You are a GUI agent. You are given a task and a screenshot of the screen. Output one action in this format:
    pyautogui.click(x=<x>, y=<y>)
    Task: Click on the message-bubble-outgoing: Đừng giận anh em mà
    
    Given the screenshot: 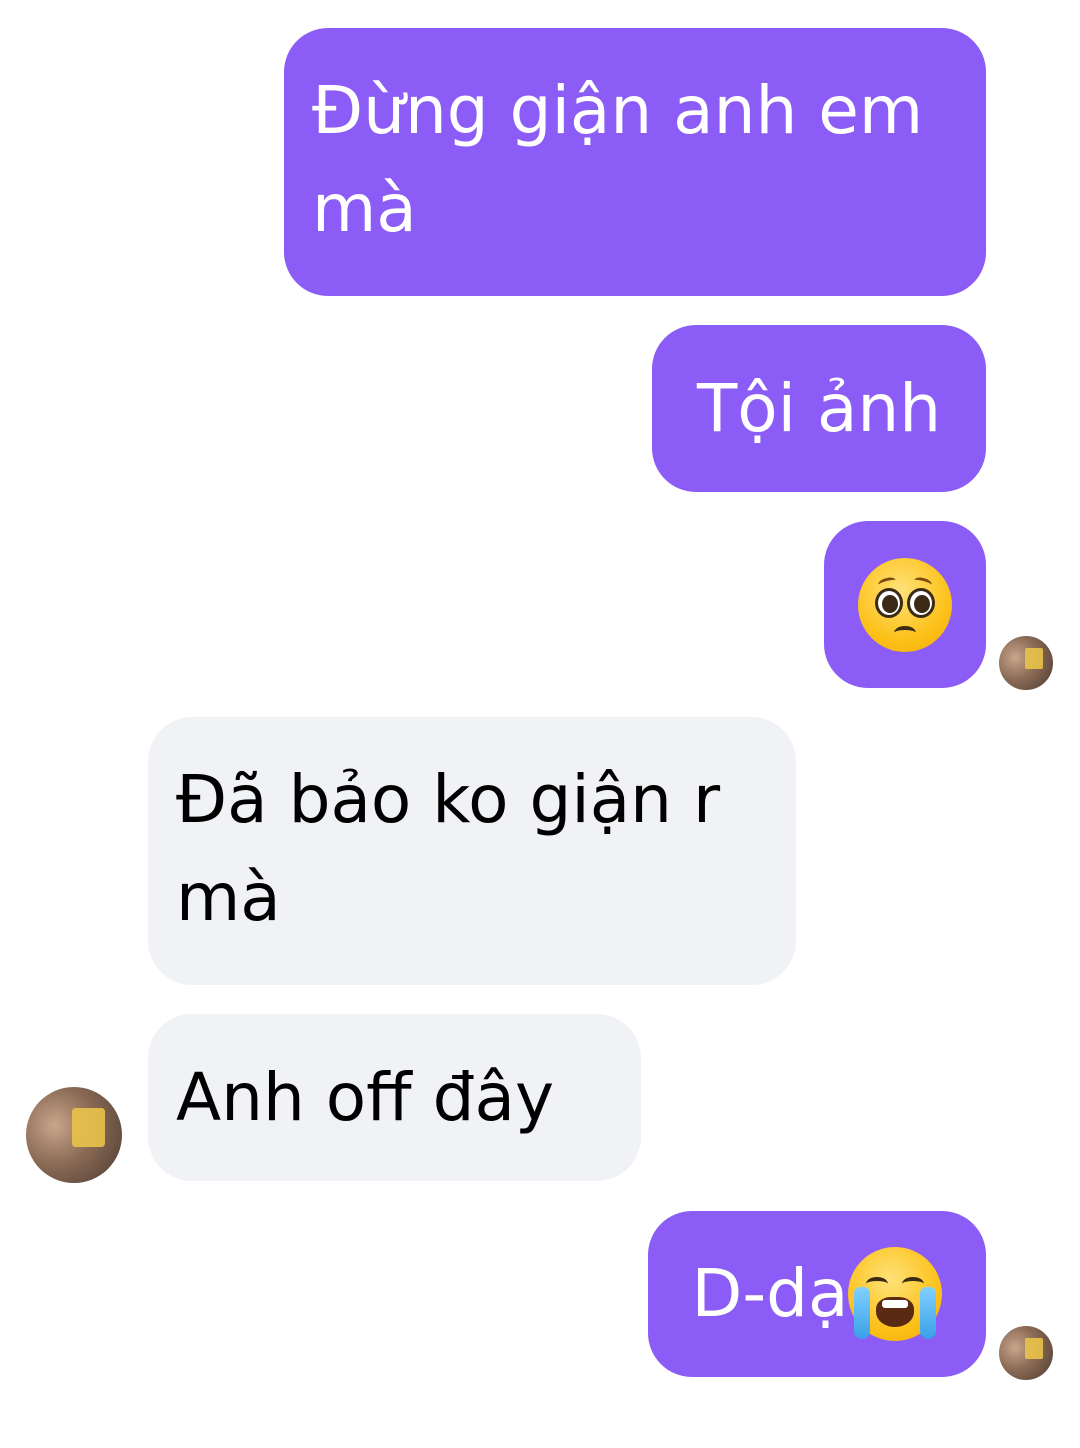 What is the action you would take?
    pyautogui.click(x=635, y=162)
    